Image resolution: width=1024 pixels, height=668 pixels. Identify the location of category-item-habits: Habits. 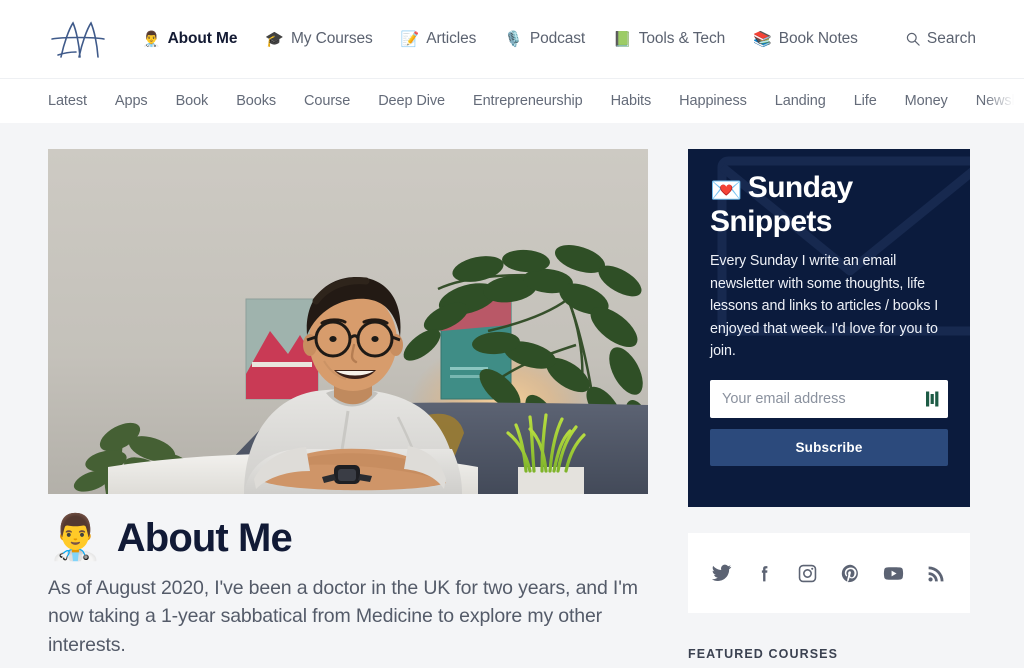
(631, 101).